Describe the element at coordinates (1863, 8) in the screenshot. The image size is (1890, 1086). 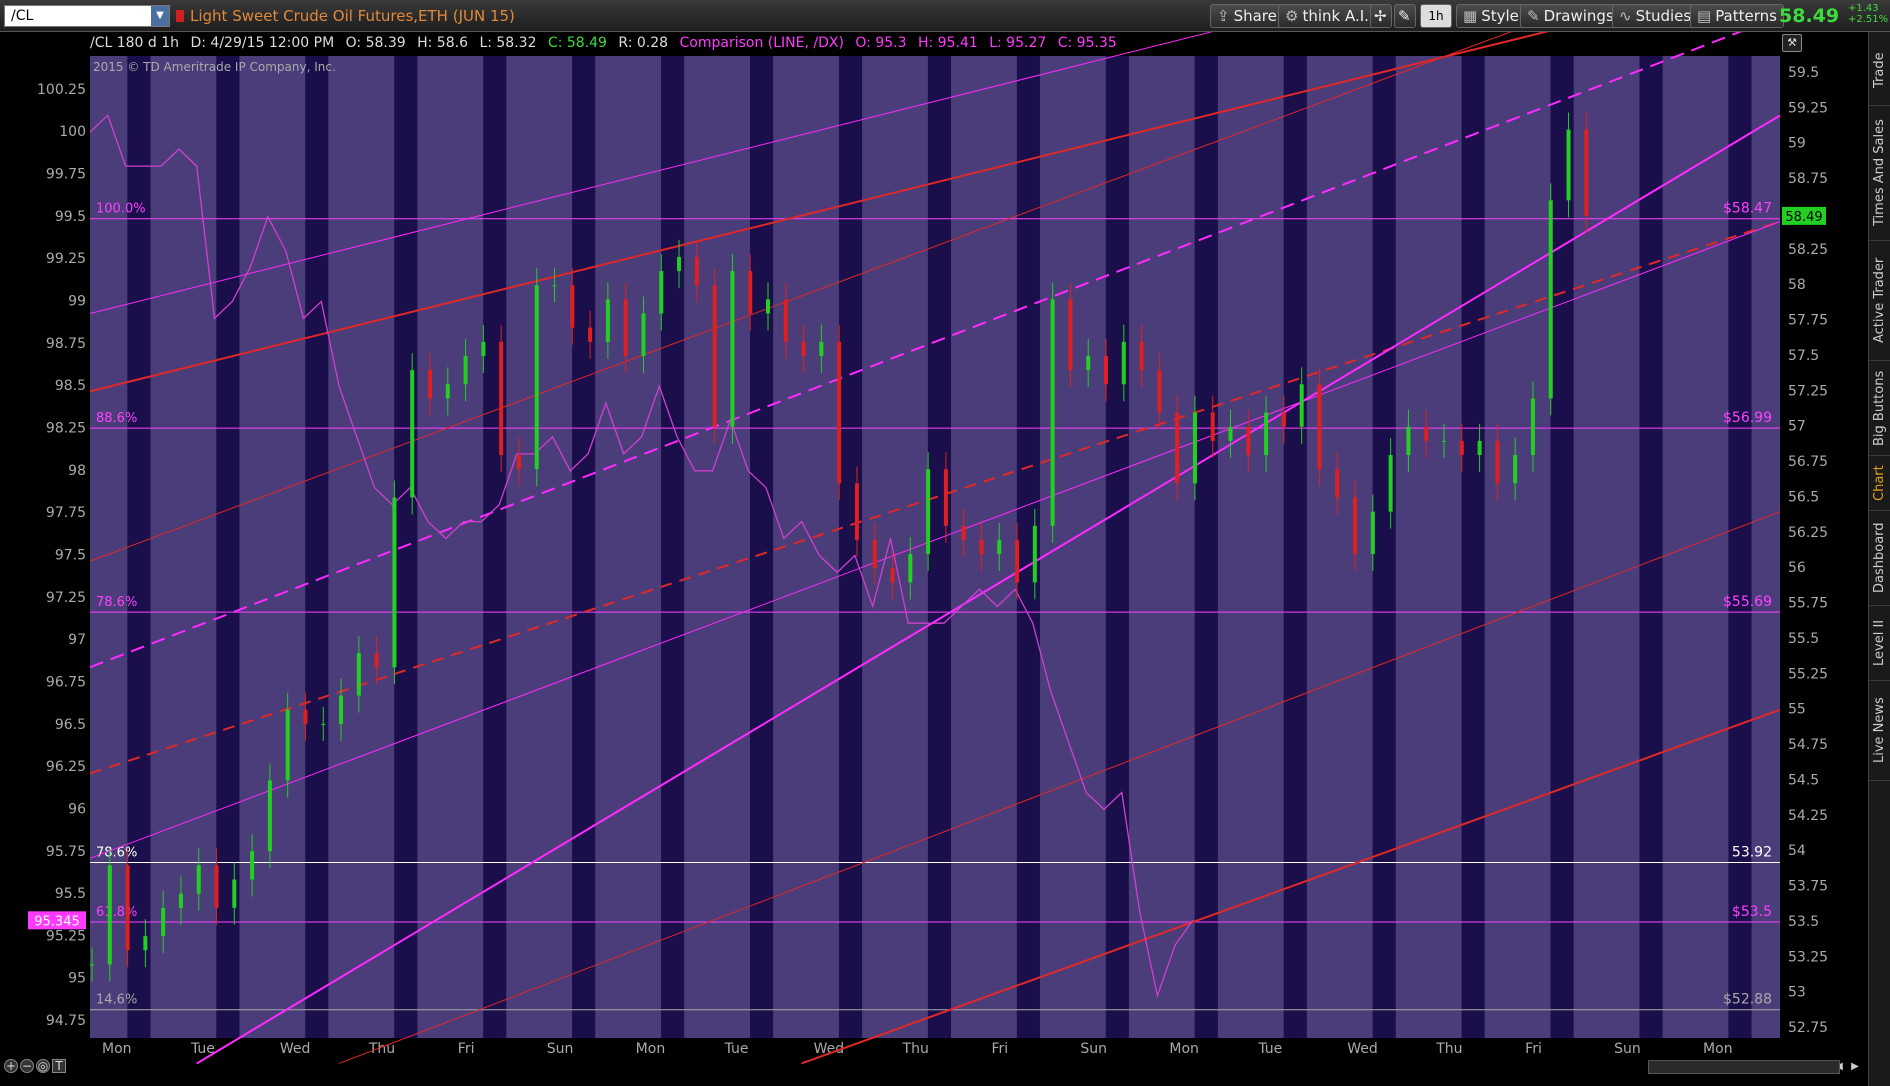
I see `change-abs: +1.43` at that location.